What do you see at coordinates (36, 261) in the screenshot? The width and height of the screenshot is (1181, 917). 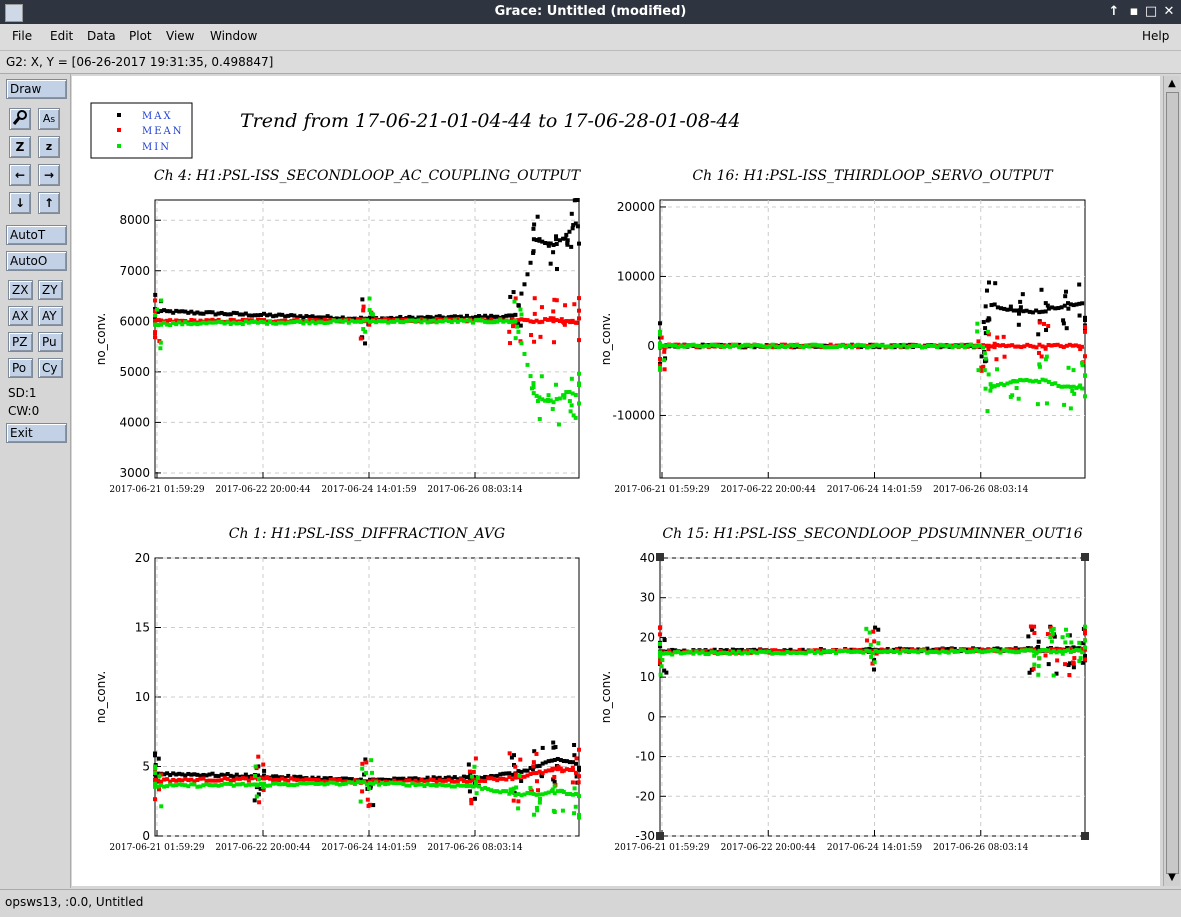 I see `autoo-button: AutoO` at bounding box center [36, 261].